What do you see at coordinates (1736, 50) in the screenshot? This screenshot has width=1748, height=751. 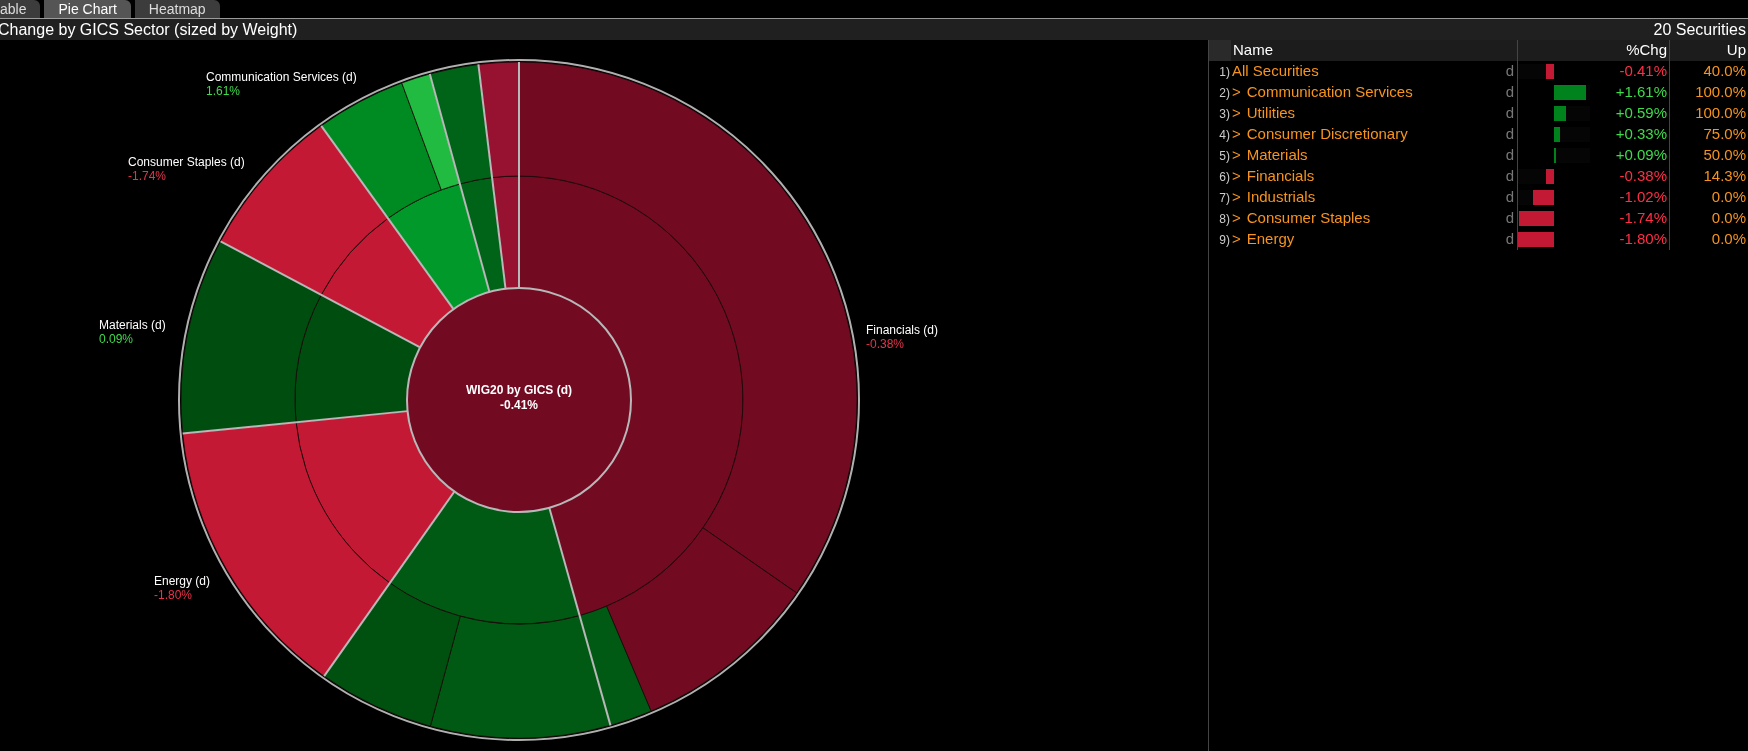 I see `column-header: Up` at bounding box center [1736, 50].